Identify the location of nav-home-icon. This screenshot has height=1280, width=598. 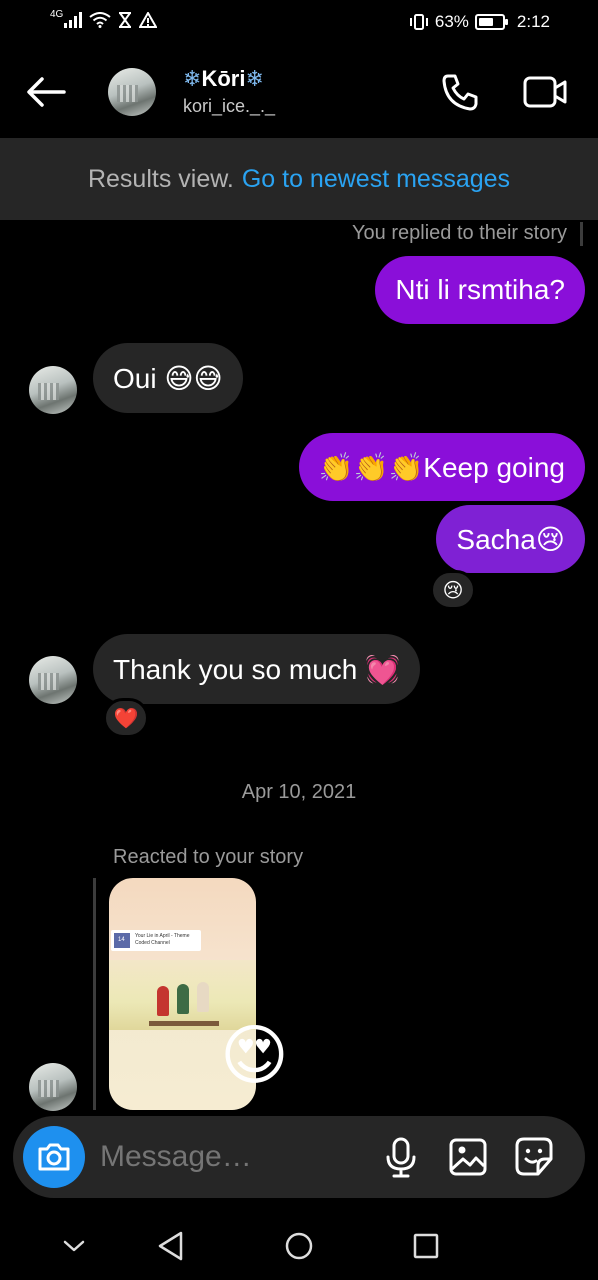
(299, 1246).